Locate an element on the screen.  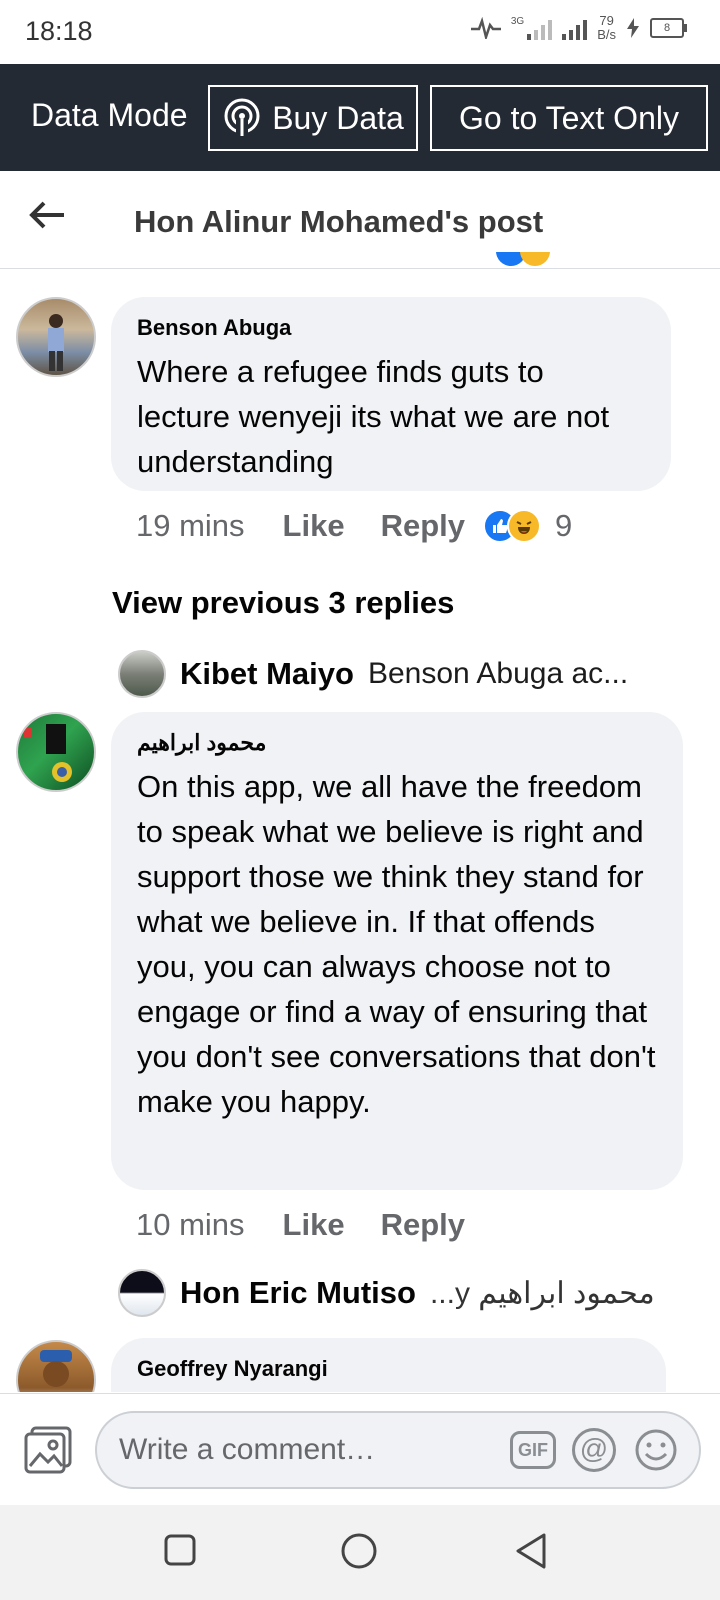
signal-icon is located at coordinates (575, 28).